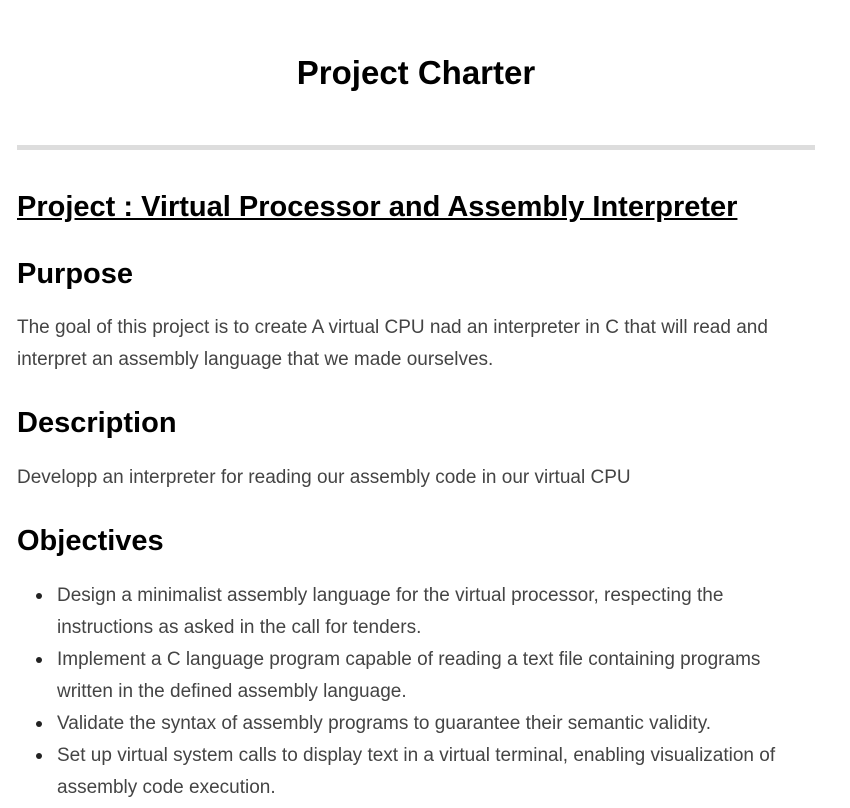 Image resolution: width=850 pixels, height=808 pixels. I want to click on purpose-heading: Purpose, so click(75, 274).